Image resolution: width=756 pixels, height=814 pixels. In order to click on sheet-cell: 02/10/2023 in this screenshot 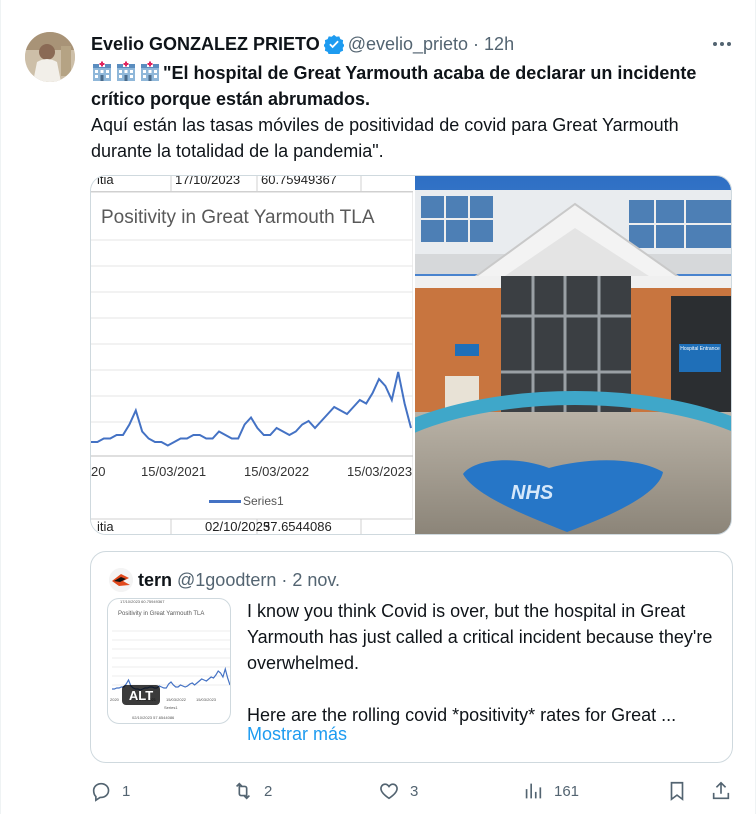, I will do `click(238, 526)`.